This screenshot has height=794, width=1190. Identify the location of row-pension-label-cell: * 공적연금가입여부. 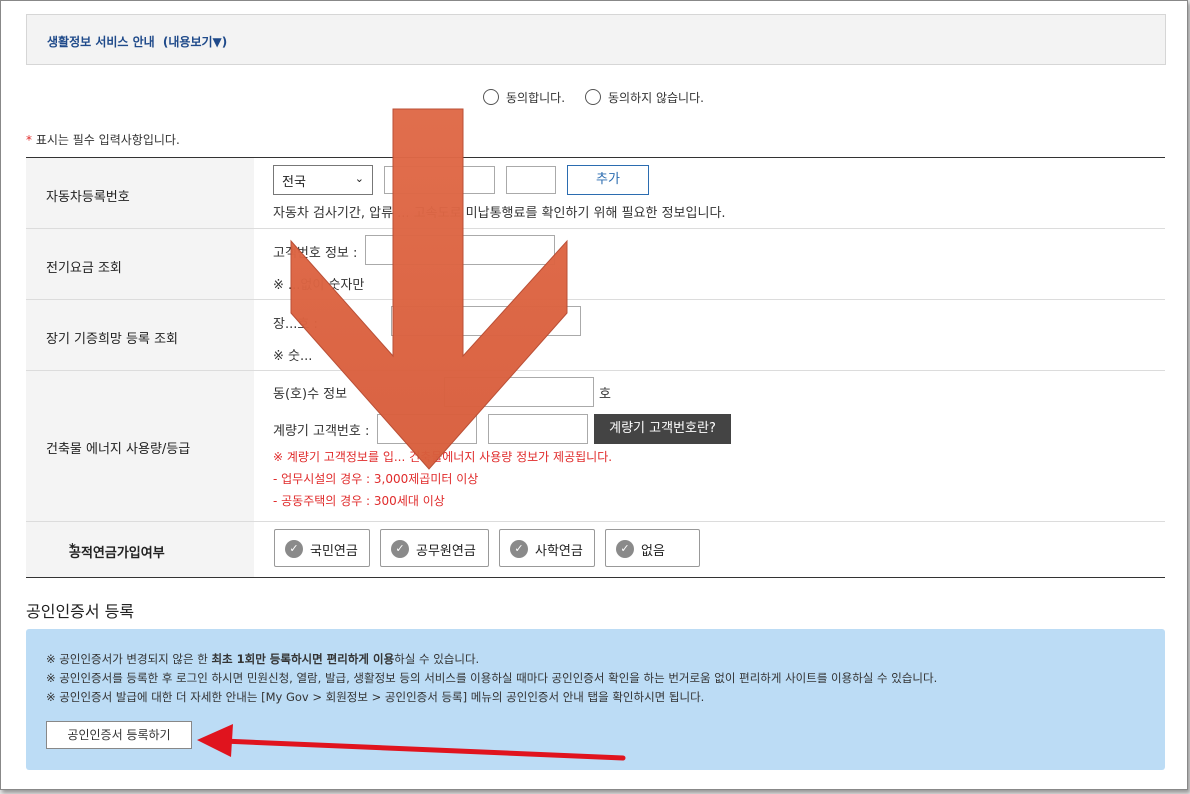
(140, 549).